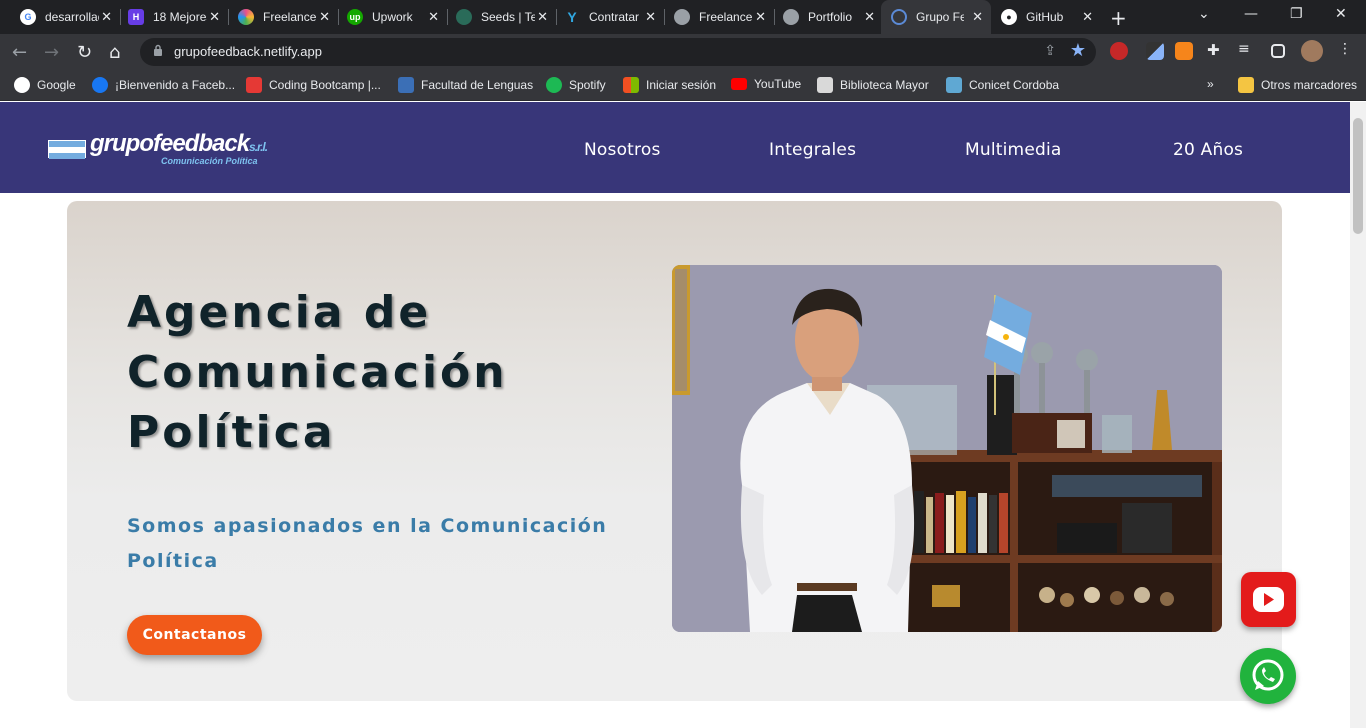 The image size is (1366, 728). Describe the element at coordinates (1247, 50) in the screenshot. I see `reading-list-icon: ≡` at that location.